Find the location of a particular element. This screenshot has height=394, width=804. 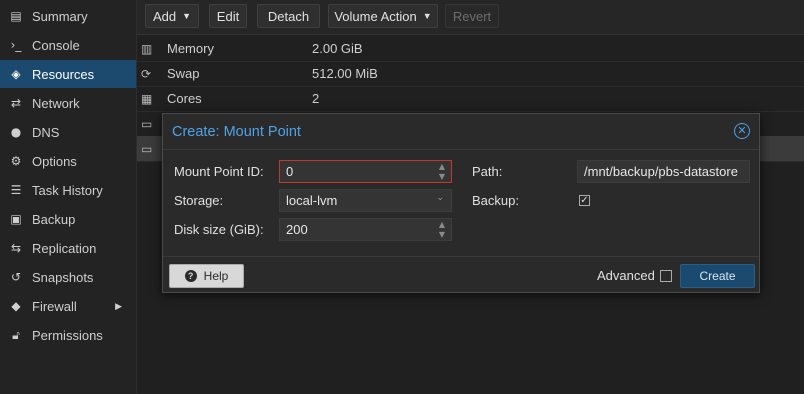

sidebar-item-label: Snapshots is located at coordinates (63, 277).